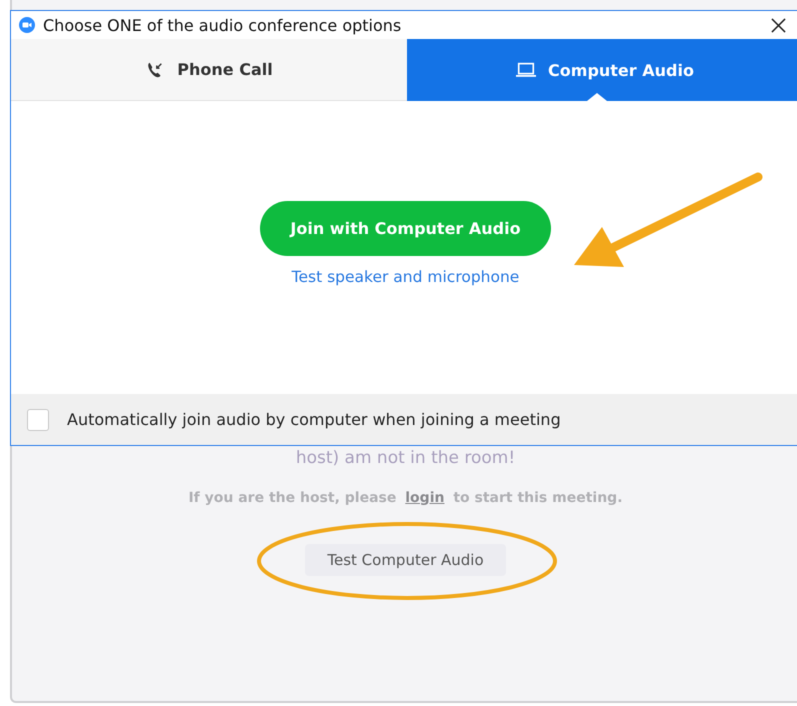  Describe the element at coordinates (27, 25) in the screenshot. I see `camera-icon` at that location.